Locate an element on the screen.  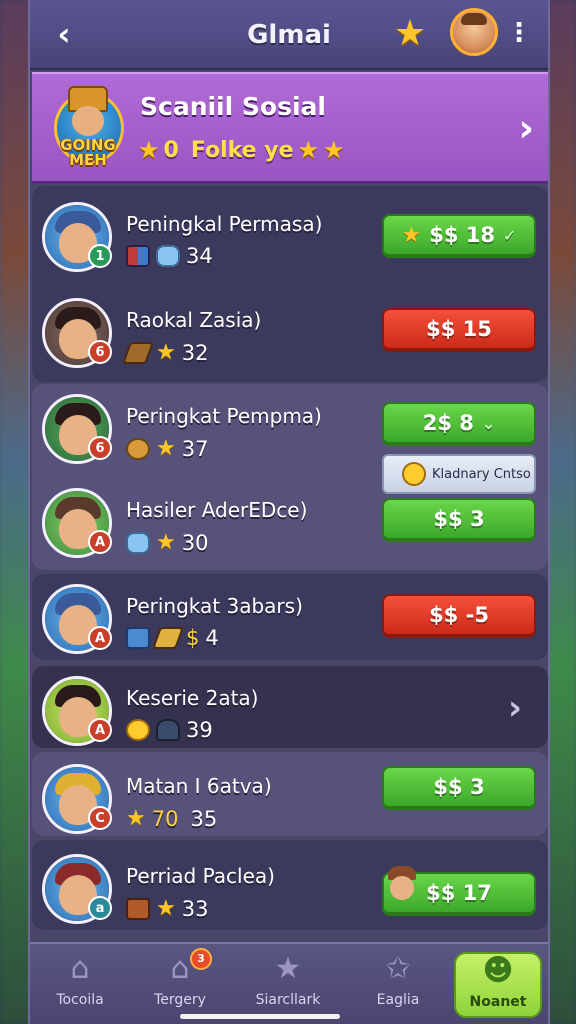
player-name: Raokal Zasia) is located at coordinates (194, 320).